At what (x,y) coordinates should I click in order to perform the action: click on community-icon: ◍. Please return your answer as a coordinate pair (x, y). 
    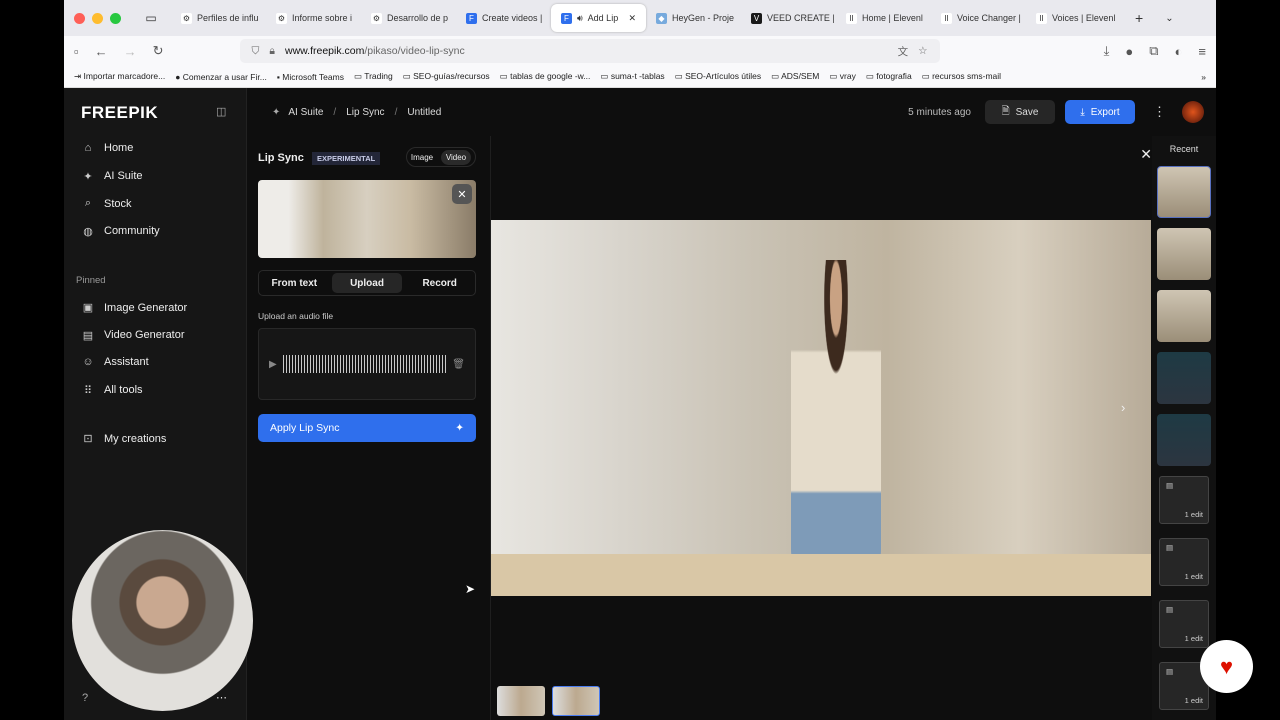
    Looking at the image, I should click on (88, 231).